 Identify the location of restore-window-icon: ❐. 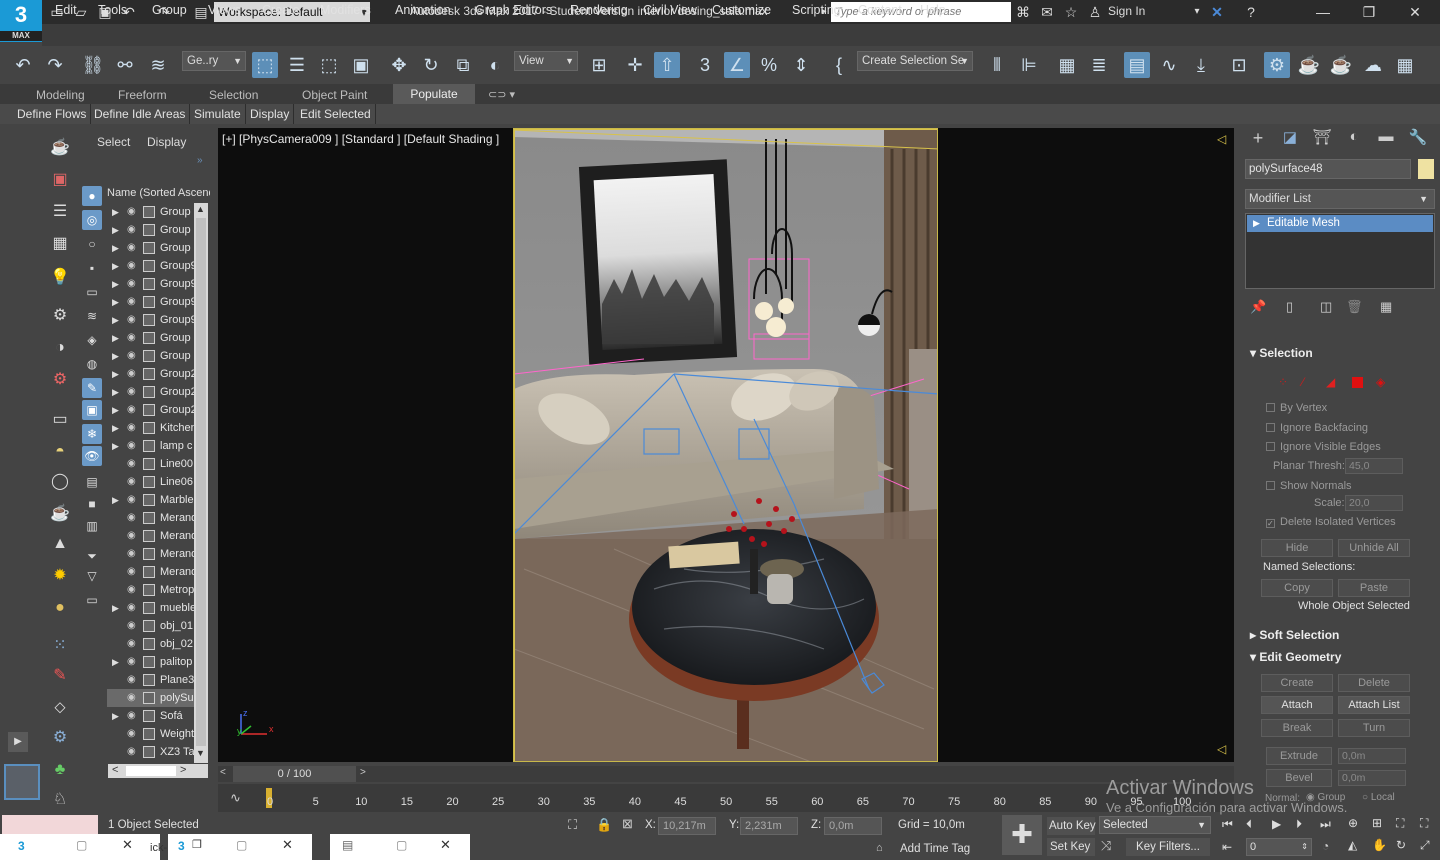
(1369, 12).